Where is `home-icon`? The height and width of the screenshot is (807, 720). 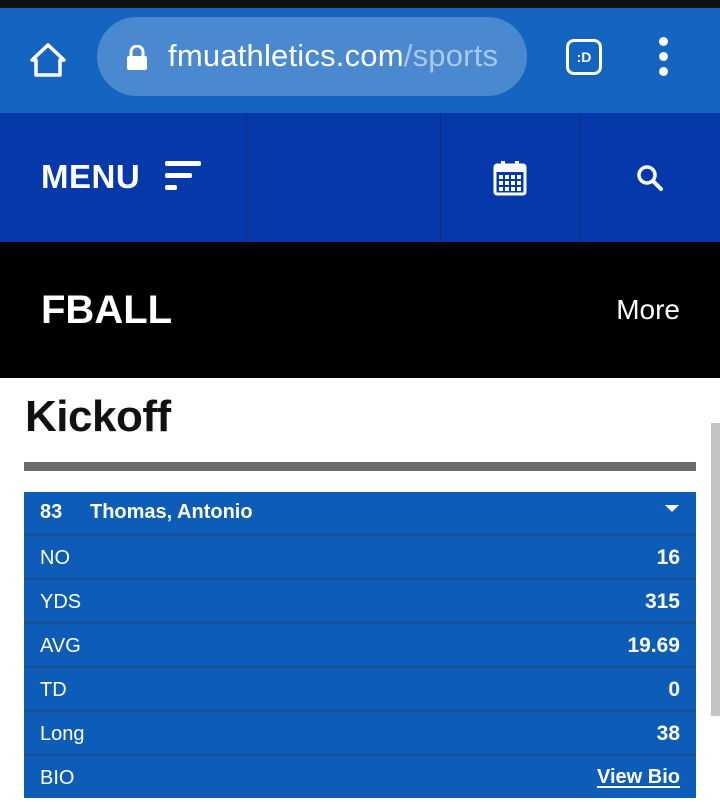 home-icon is located at coordinates (48, 60).